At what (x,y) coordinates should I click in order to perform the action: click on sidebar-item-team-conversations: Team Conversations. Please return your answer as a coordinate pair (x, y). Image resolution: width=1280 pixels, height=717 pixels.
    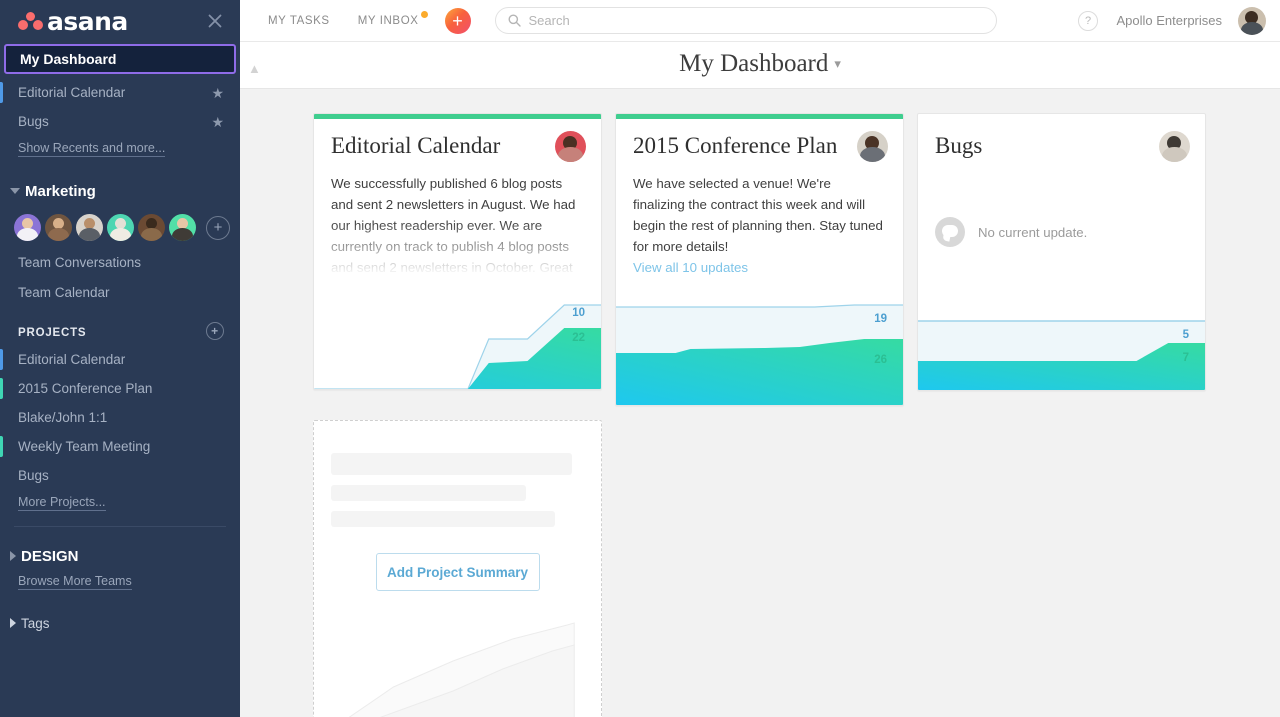
    Looking at the image, I should click on (120, 262).